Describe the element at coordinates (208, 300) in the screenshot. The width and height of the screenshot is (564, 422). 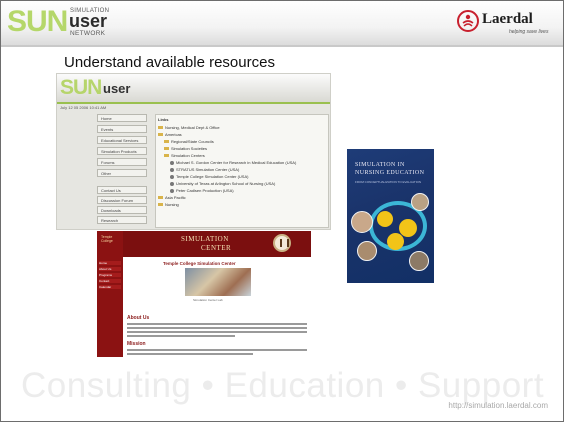
I see `photo-caption: Simulation Center Lab` at that location.